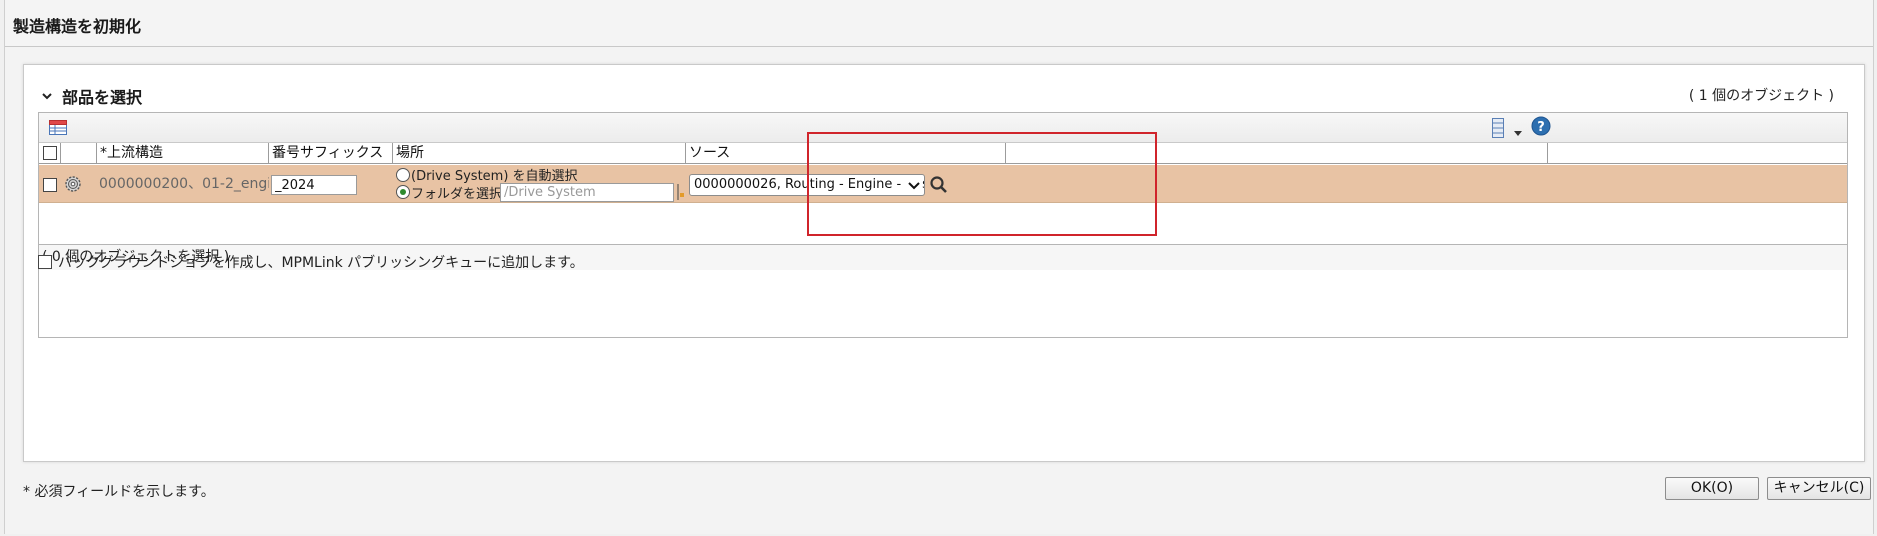 This screenshot has height=536, width=1877. Describe the element at coordinates (809, 184) in the screenshot. I see `source-select-value: 0000000026, Routing - Engine - Boston` at that location.